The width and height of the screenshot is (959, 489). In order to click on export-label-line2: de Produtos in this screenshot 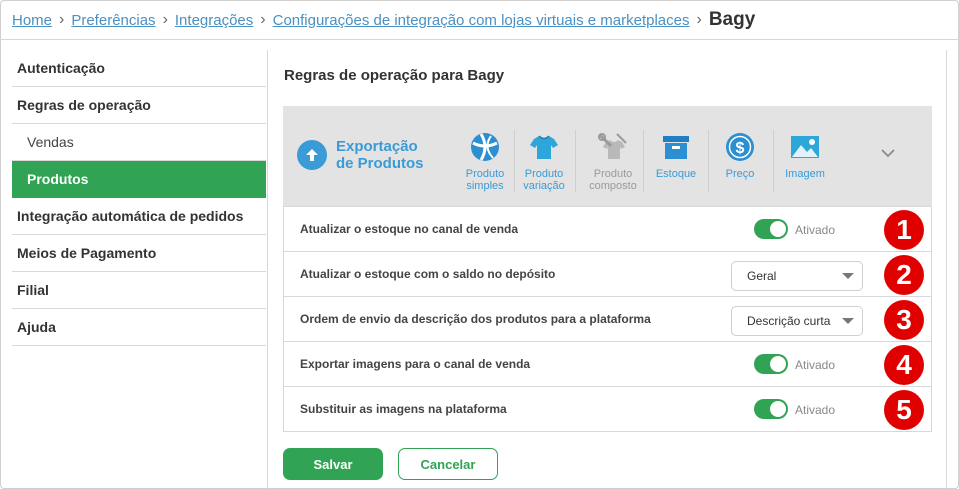, I will do `click(380, 163)`.